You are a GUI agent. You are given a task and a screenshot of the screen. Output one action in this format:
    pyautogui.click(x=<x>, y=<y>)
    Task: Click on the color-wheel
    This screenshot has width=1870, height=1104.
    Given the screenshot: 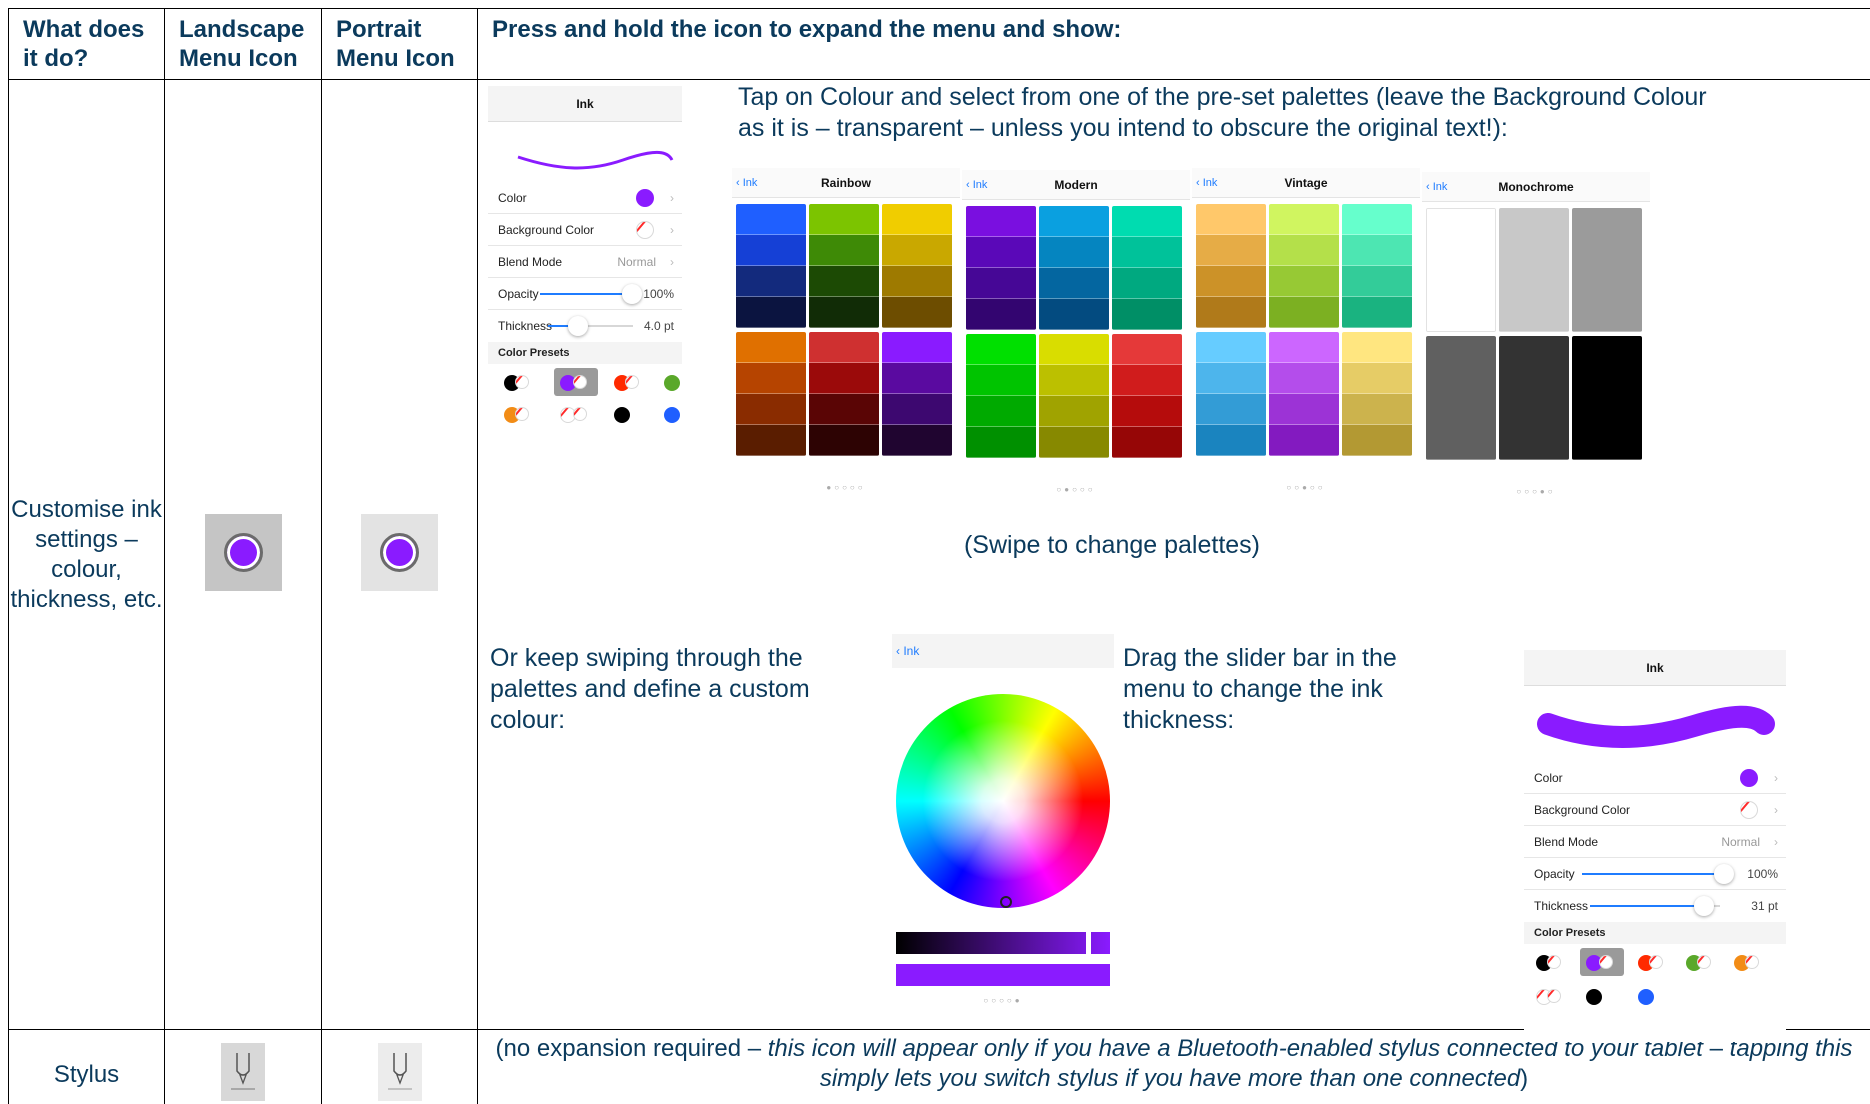 What is the action you would take?
    pyautogui.click(x=1003, y=801)
    